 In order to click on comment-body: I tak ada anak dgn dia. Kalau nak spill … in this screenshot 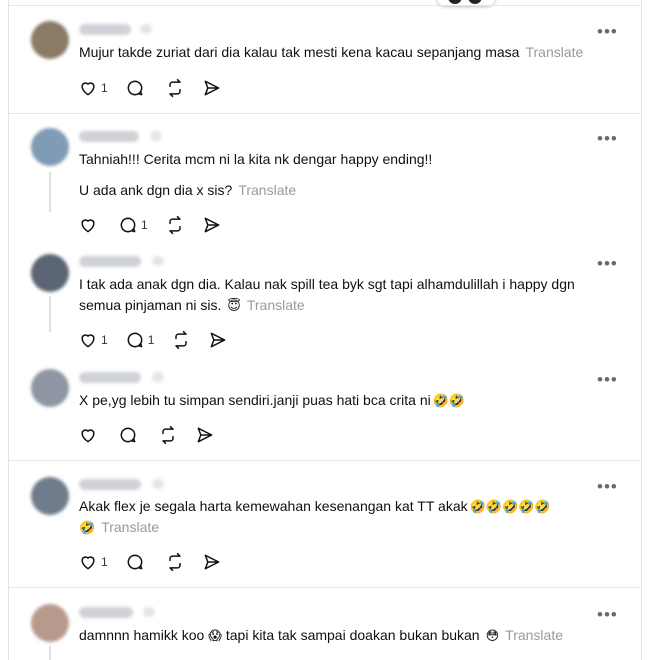, I will do `click(327, 284)`.